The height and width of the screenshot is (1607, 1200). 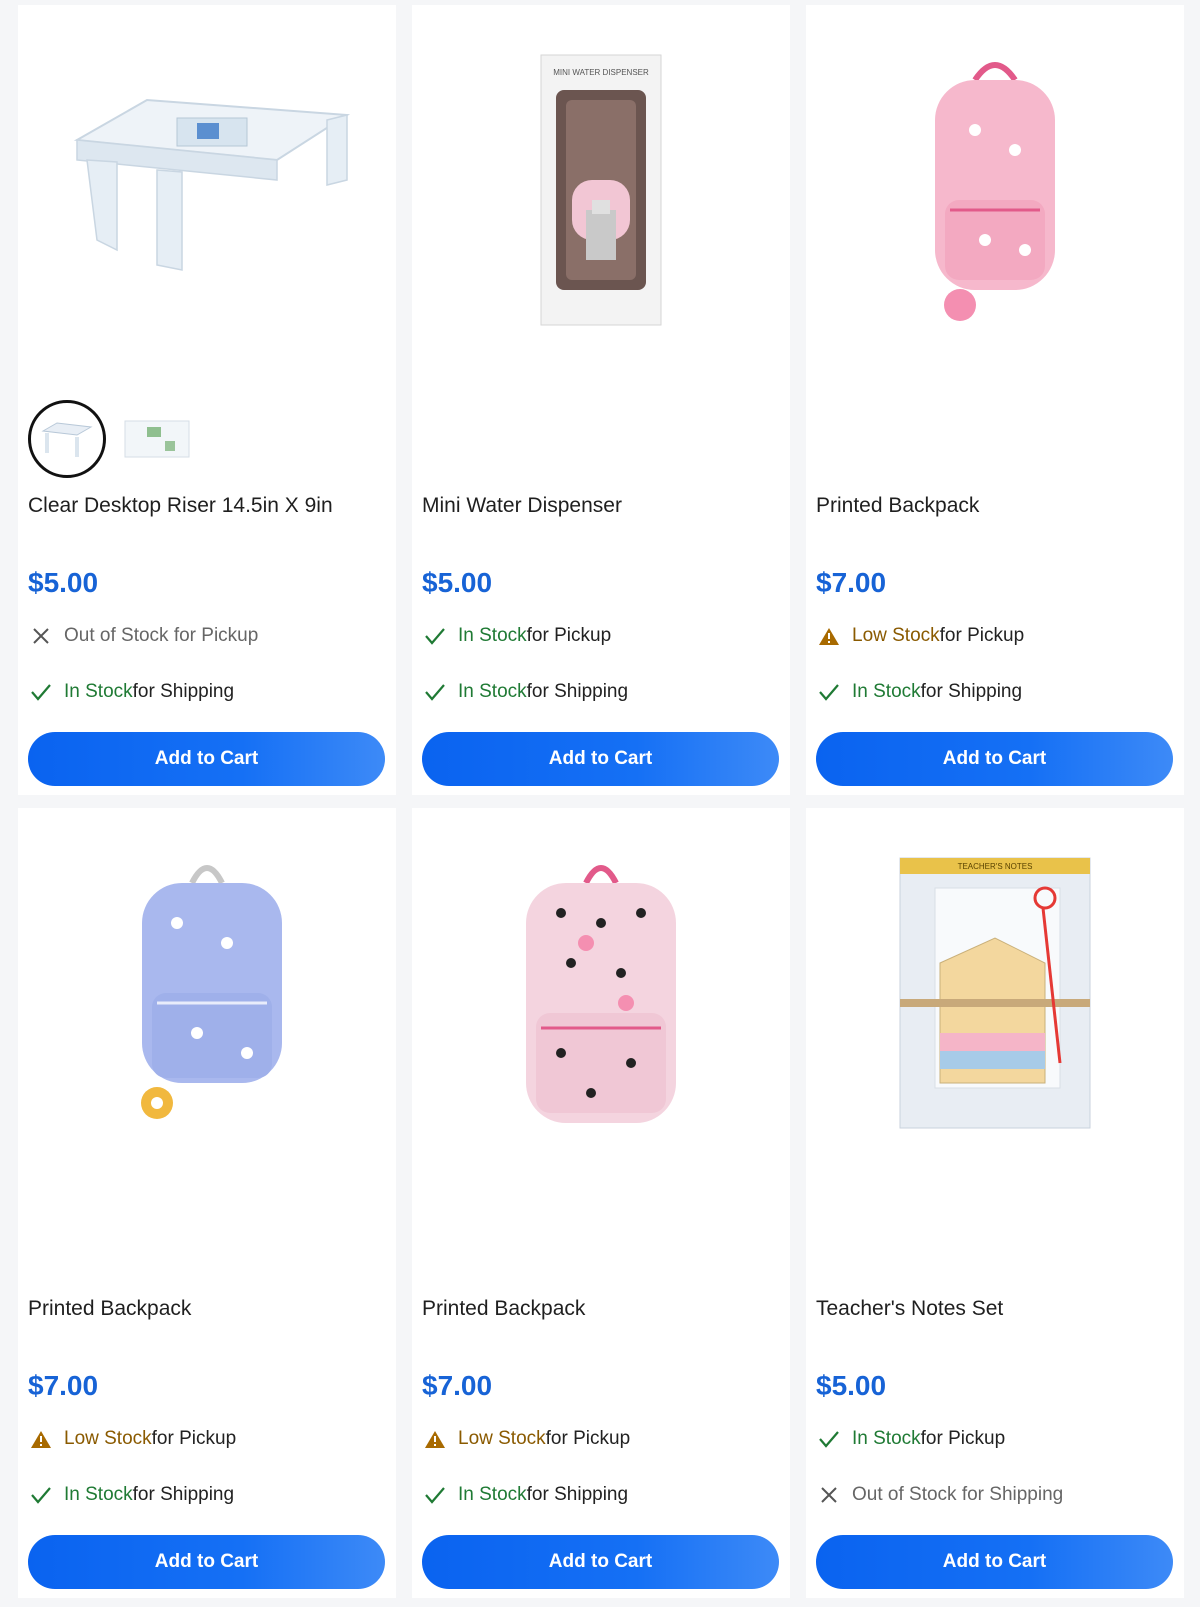 I want to click on notes-set-image: TEACHER'S NOTES, so click(x=995, y=993).